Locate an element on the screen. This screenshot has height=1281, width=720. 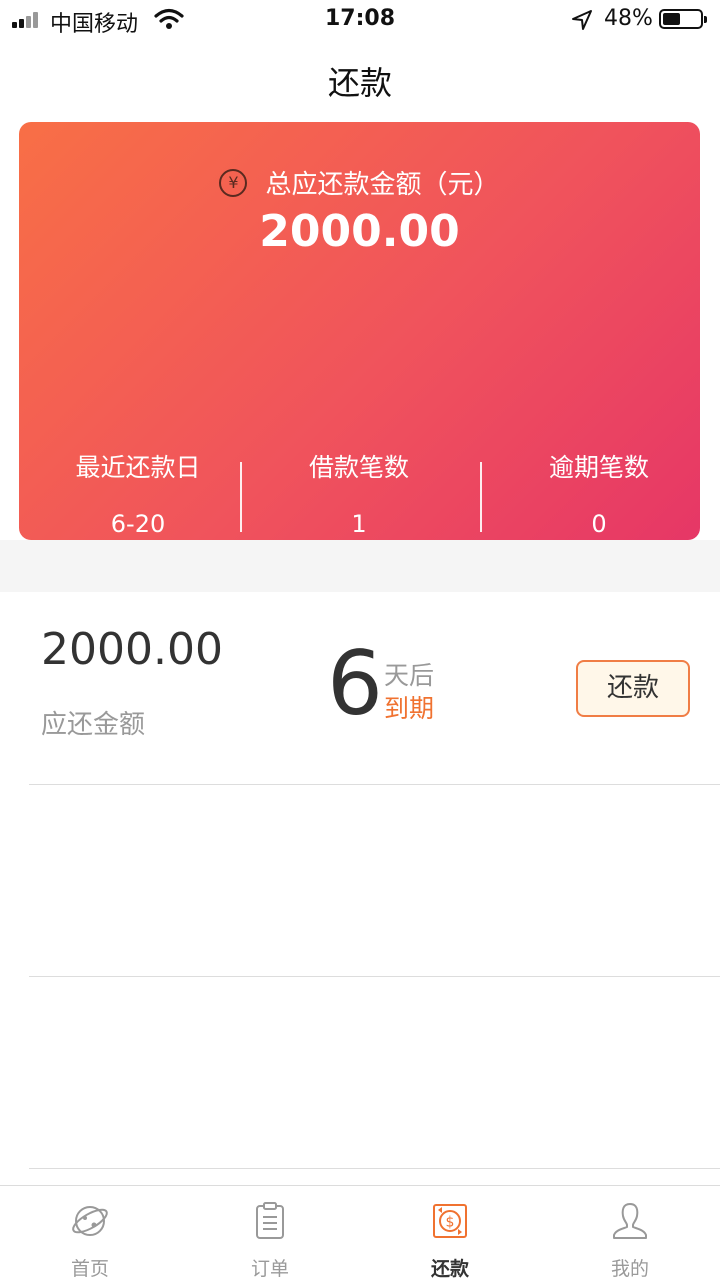
repay-button: 还款 is located at coordinates (633, 688).